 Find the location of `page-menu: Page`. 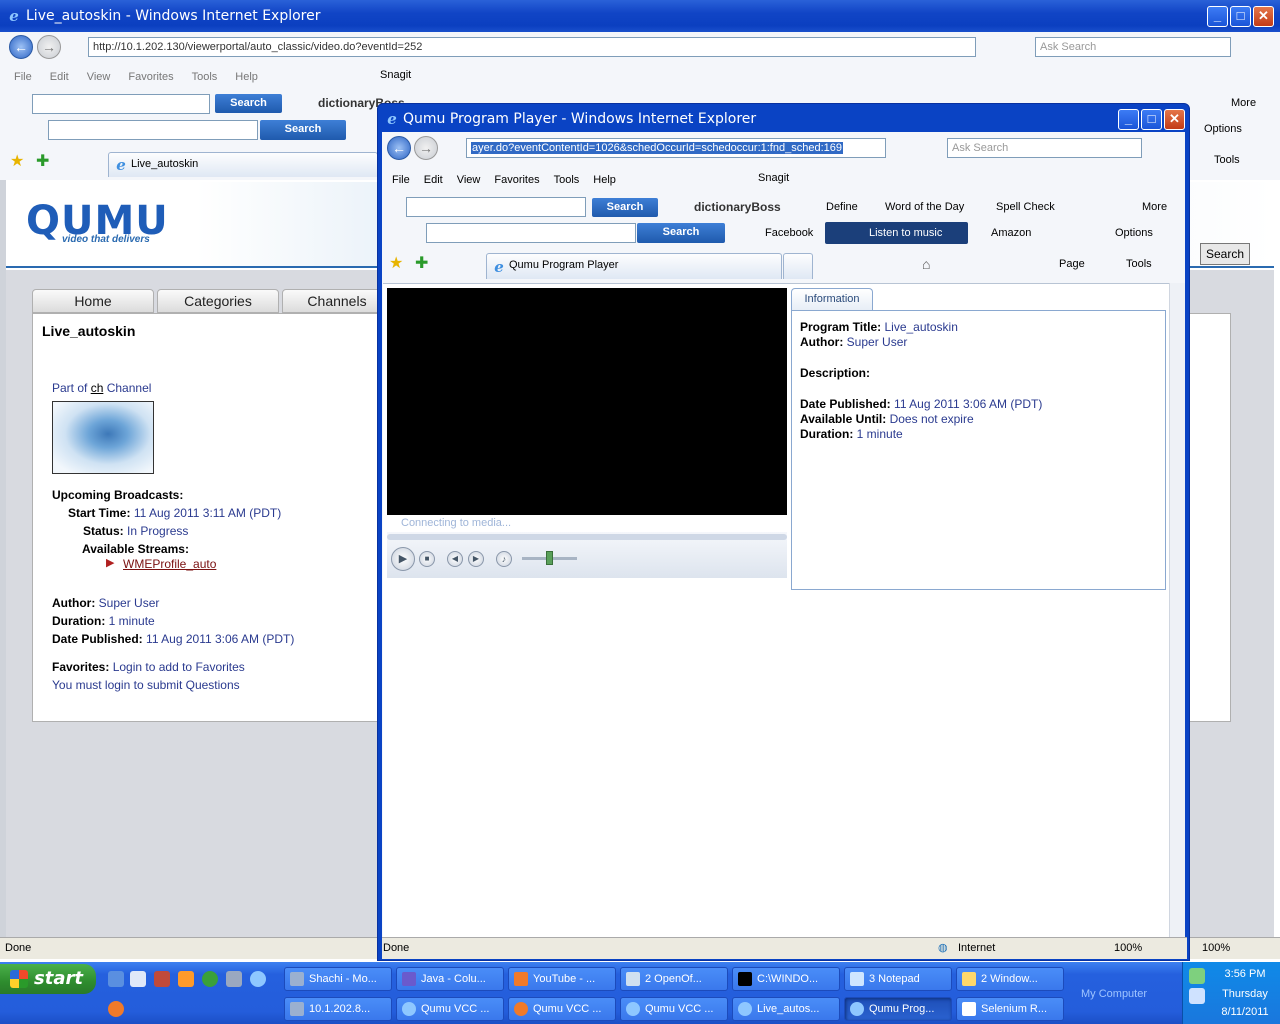

page-menu: Page is located at coordinates (1072, 264).